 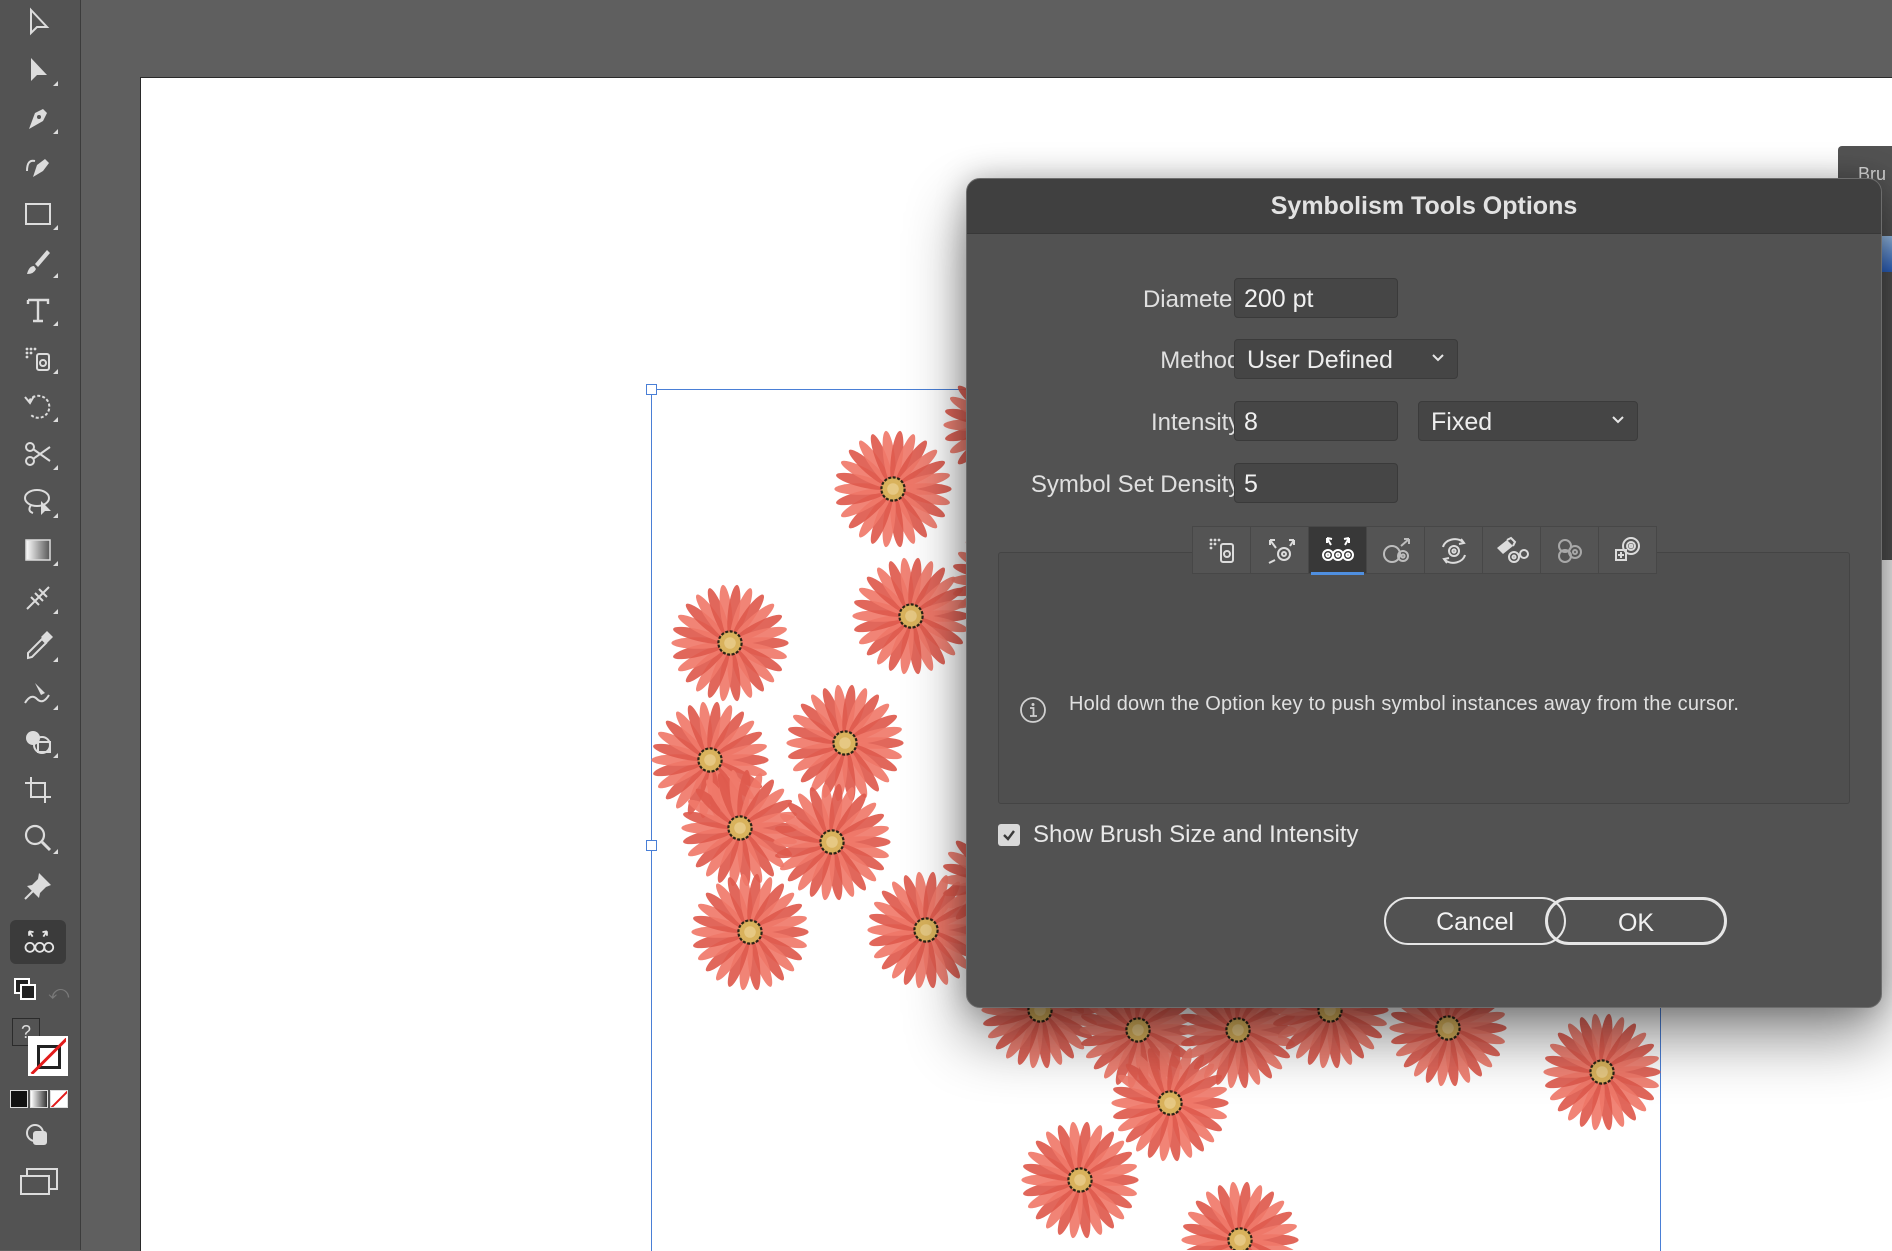 I want to click on sizer-icon, so click(x=1396, y=550).